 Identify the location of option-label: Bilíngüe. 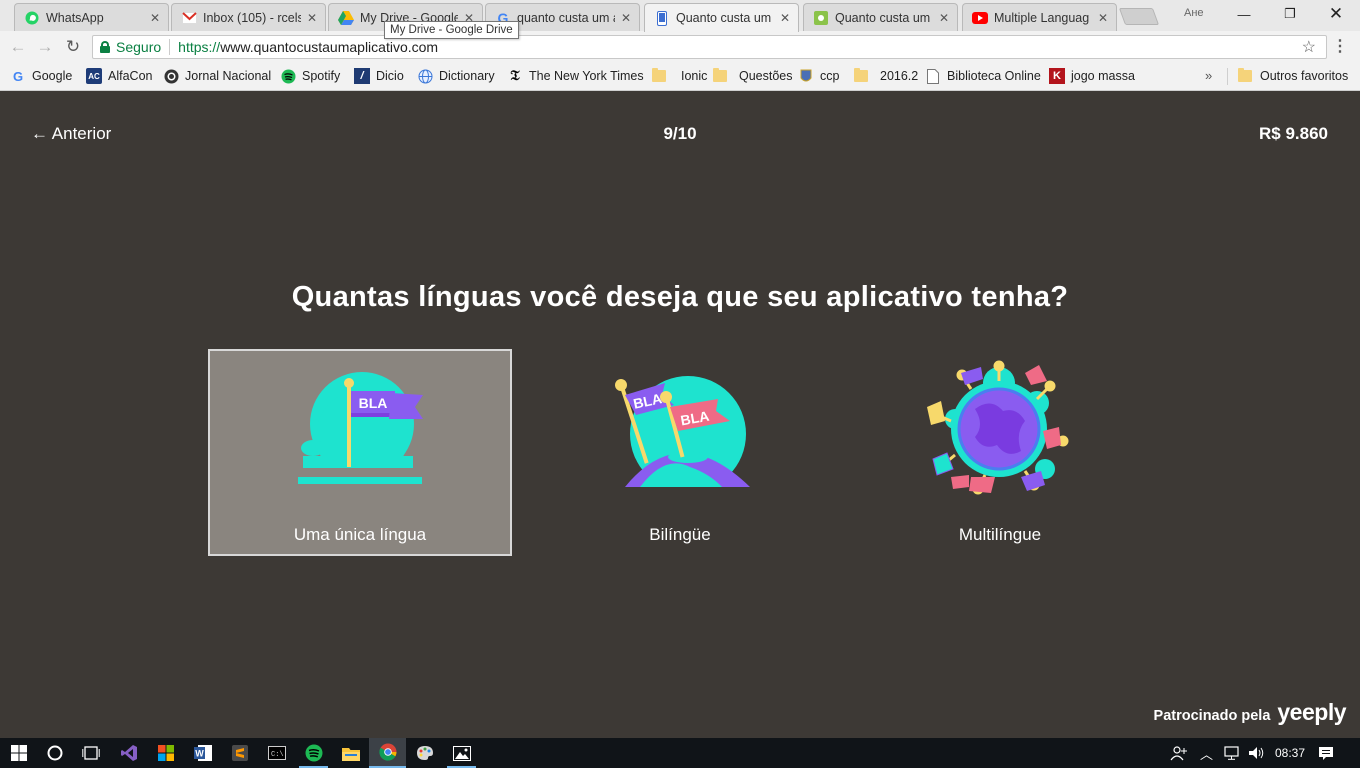
(680, 534).